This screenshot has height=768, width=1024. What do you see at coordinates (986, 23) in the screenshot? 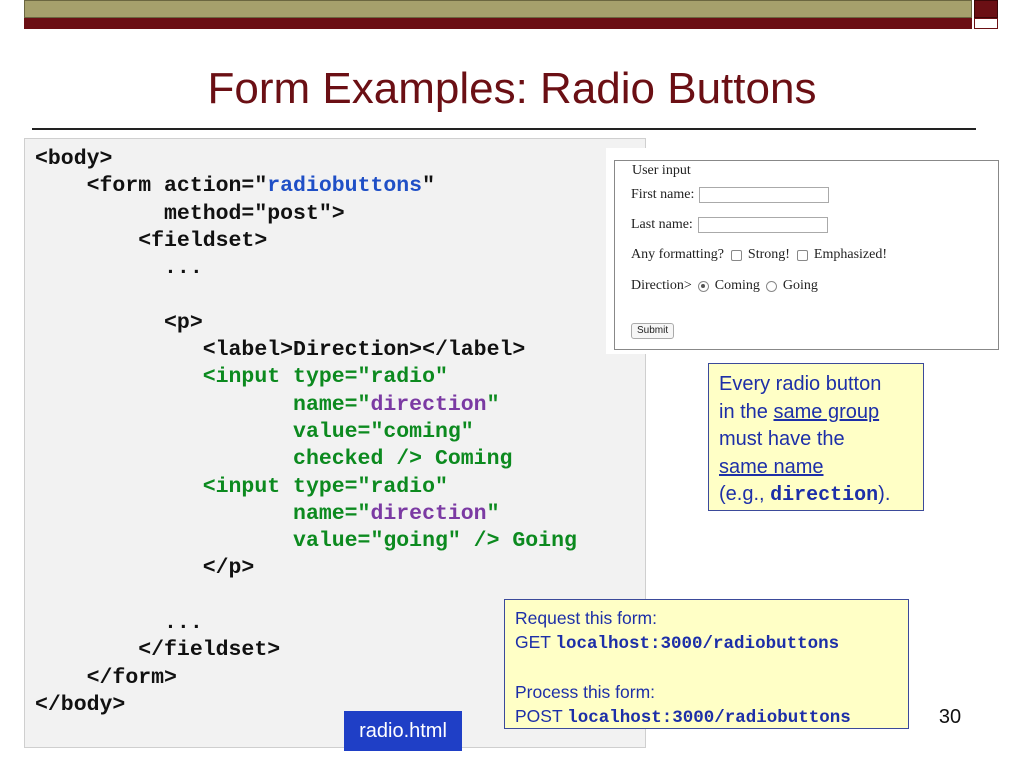
I see `top-bar-square-light` at bounding box center [986, 23].